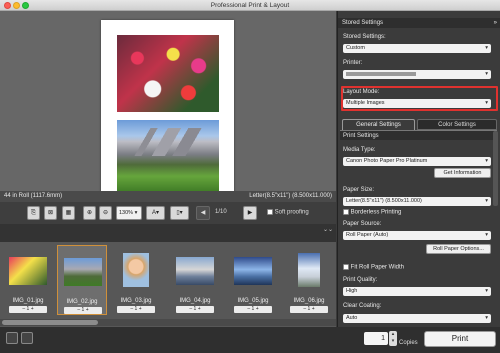 This screenshot has width=500, height=353. What do you see at coordinates (250, 340) in the screenshot?
I see `bottom-bar: 1 ▴ ▾ Copies Print` at bounding box center [250, 340].